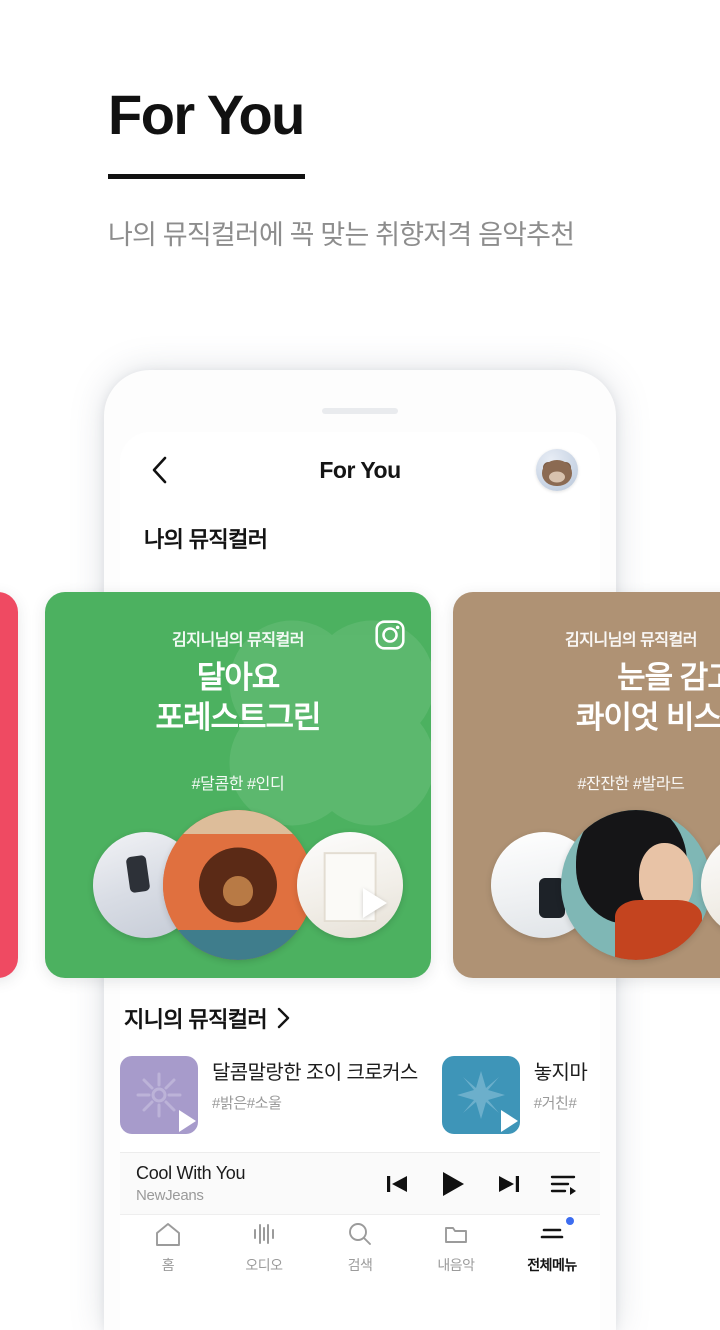 Image resolution: width=720 pixels, height=1330 pixels. Describe the element at coordinates (456, 1247) in the screenshot. I see `nav-item-my-music: 내음악` at that location.